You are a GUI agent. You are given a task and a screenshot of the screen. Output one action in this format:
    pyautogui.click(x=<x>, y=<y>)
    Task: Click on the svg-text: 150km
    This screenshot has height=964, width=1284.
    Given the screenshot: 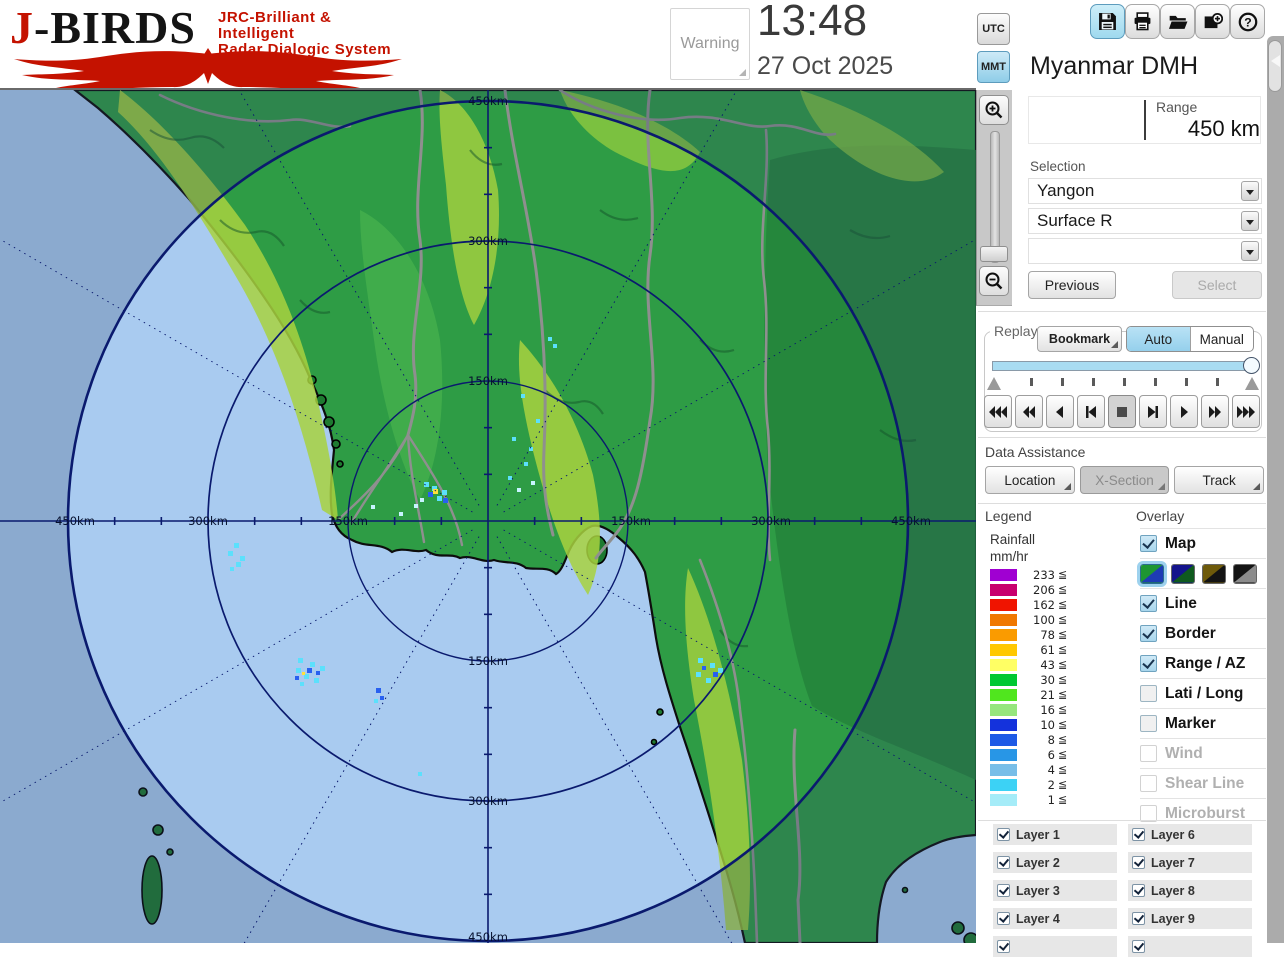 What is the action you would take?
    pyautogui.click(x=348, y=521)
    